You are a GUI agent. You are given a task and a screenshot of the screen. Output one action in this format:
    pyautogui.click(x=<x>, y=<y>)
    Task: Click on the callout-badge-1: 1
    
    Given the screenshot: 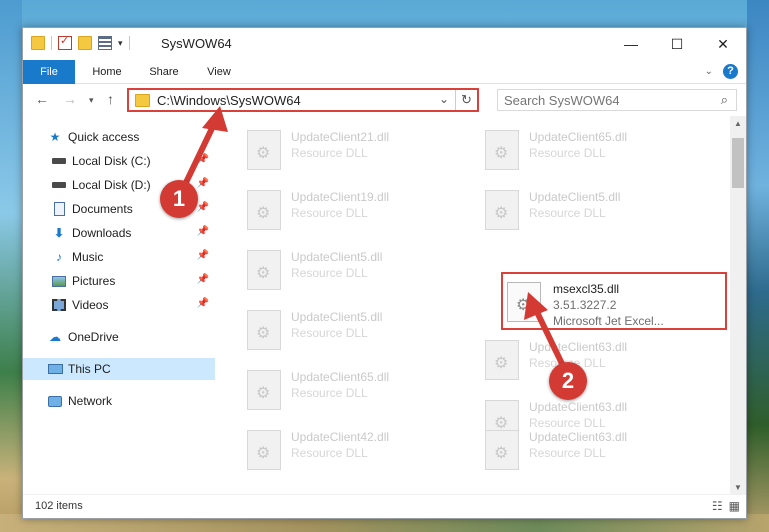 What is the action you would take?
    pyautogui.click(x=179, y=199)
    